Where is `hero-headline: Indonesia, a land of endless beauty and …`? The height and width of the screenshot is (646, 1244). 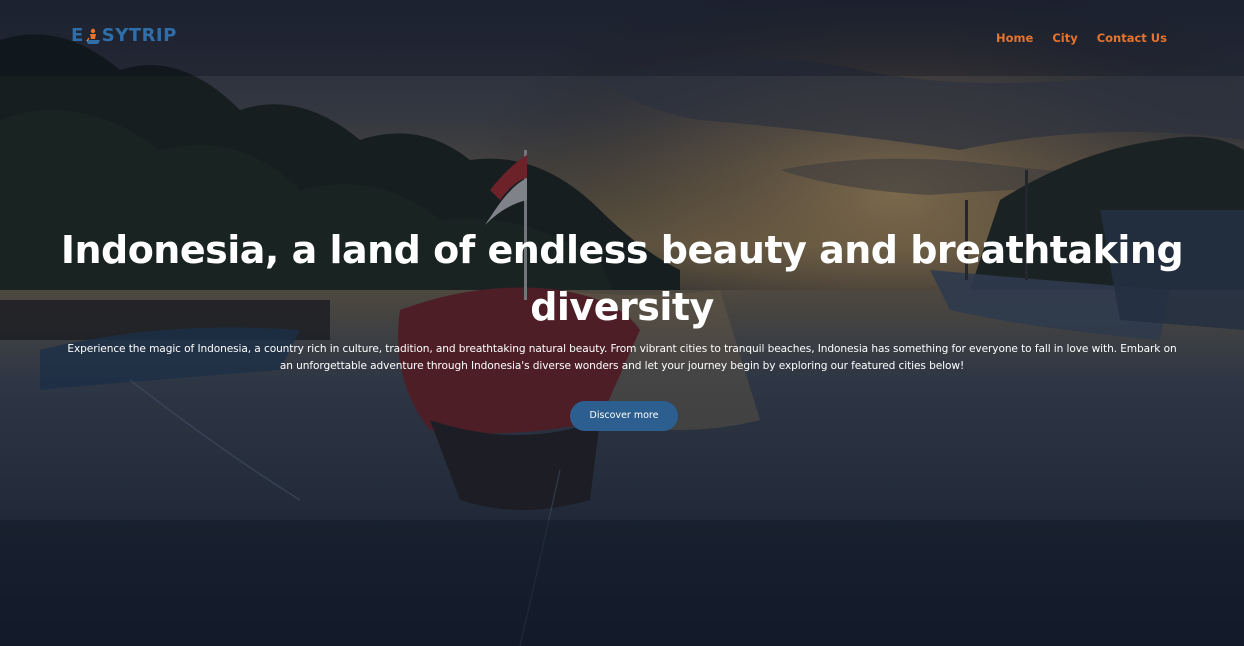
hero-headline: Indonesia, a land of endless beauty and … is located at coordinates (622, 278).